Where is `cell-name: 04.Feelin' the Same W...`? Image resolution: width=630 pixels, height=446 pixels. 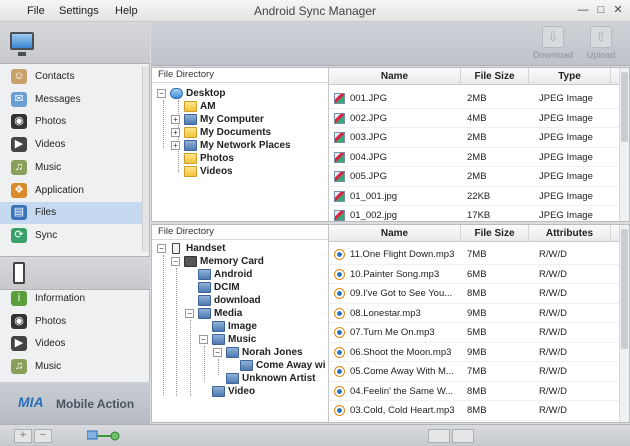 cell-name: 04.Feelin' the Same W... is located at coordinates (402, 391).